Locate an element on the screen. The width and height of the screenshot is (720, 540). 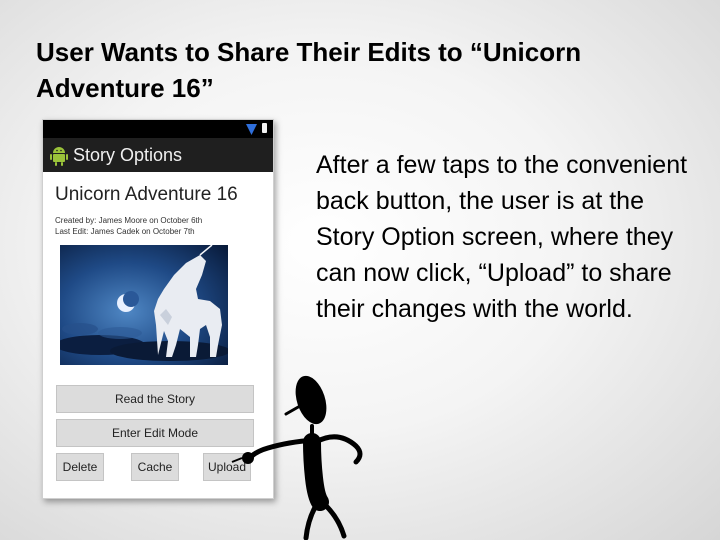
status-bar is located at coordinates (158, 129).